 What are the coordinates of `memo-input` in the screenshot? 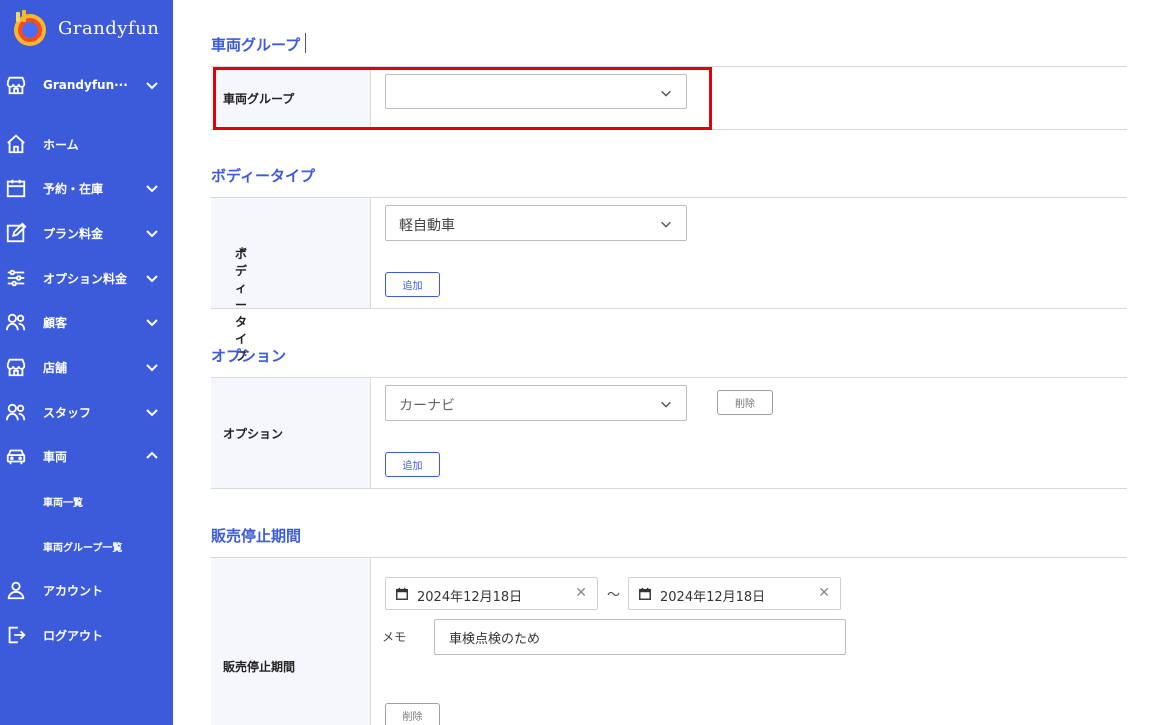 It's located at (640, 637).